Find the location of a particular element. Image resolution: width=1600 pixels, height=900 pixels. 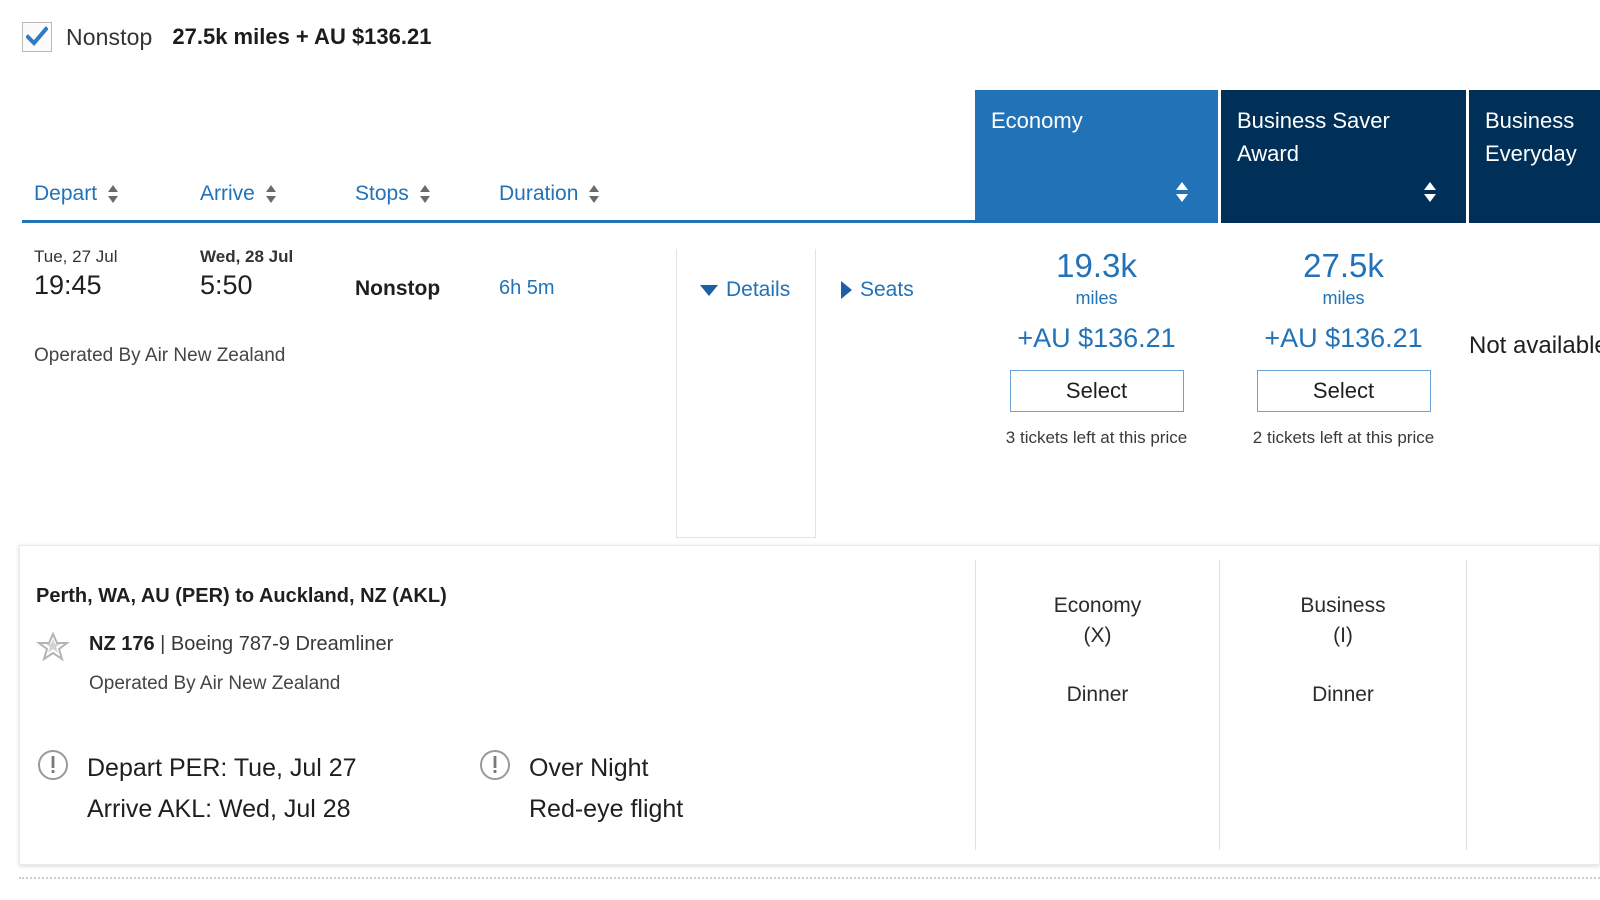

fare-column-header-business-saver: Business Saver Award is located at coordinates (1343, 156).